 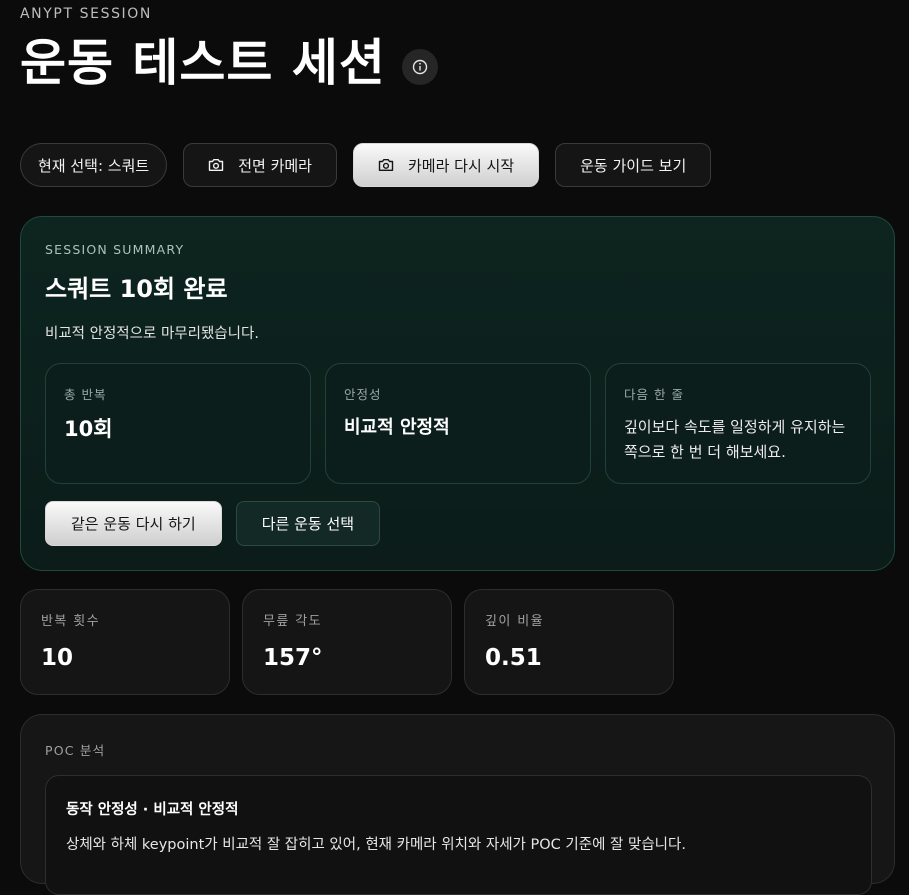 What do you see at coordinates (57, 658) in the screenshot?
I see `stat-value: 10` at bounding box center [57, 658].